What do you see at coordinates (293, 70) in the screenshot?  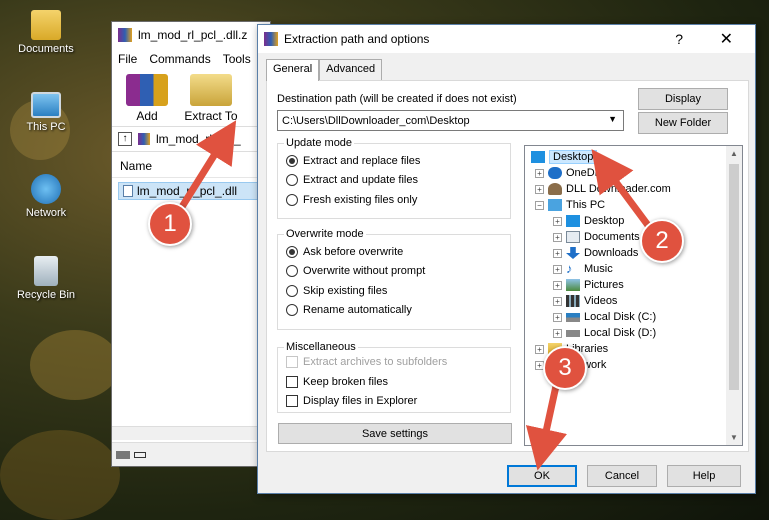 I see `tab-general: General` at bounding box center [293, 70].